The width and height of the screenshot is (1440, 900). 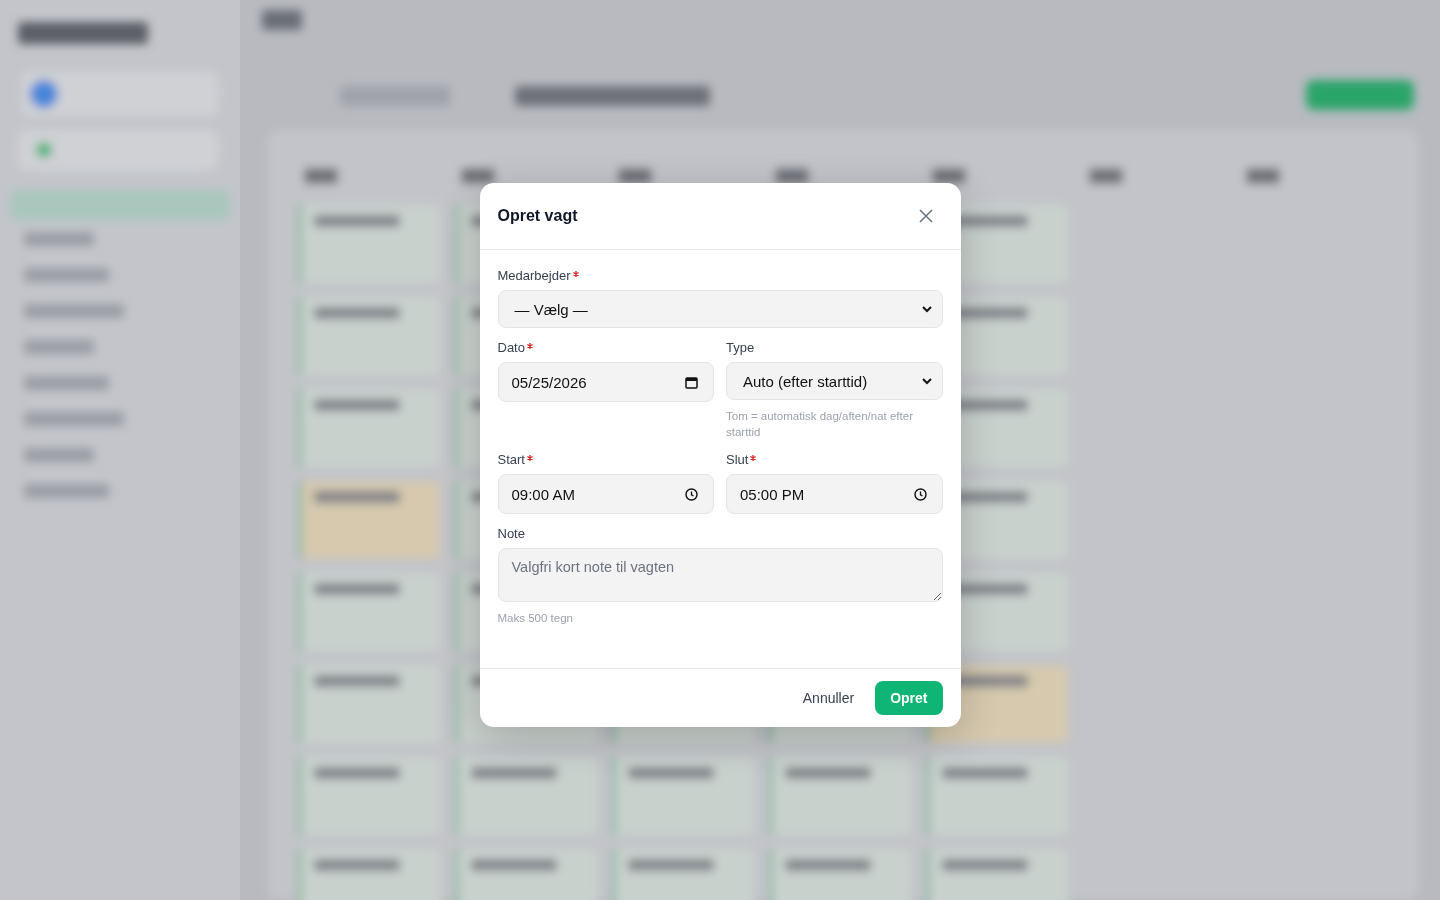 I want to click on dropdown: — Vælg —, so click(x=720, y=309).